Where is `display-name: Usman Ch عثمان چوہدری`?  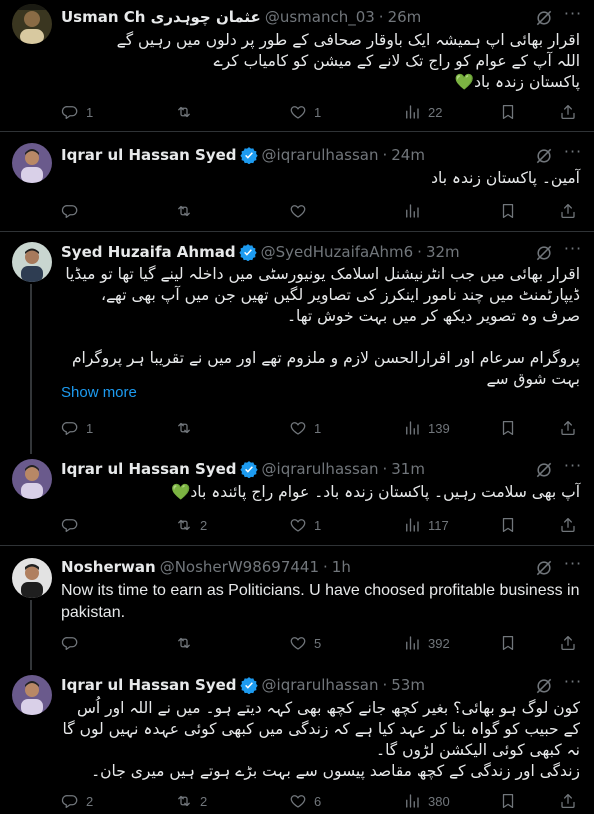 display-name: Usman Ch عثمان چوہدری is located at coordinates (161, 17).